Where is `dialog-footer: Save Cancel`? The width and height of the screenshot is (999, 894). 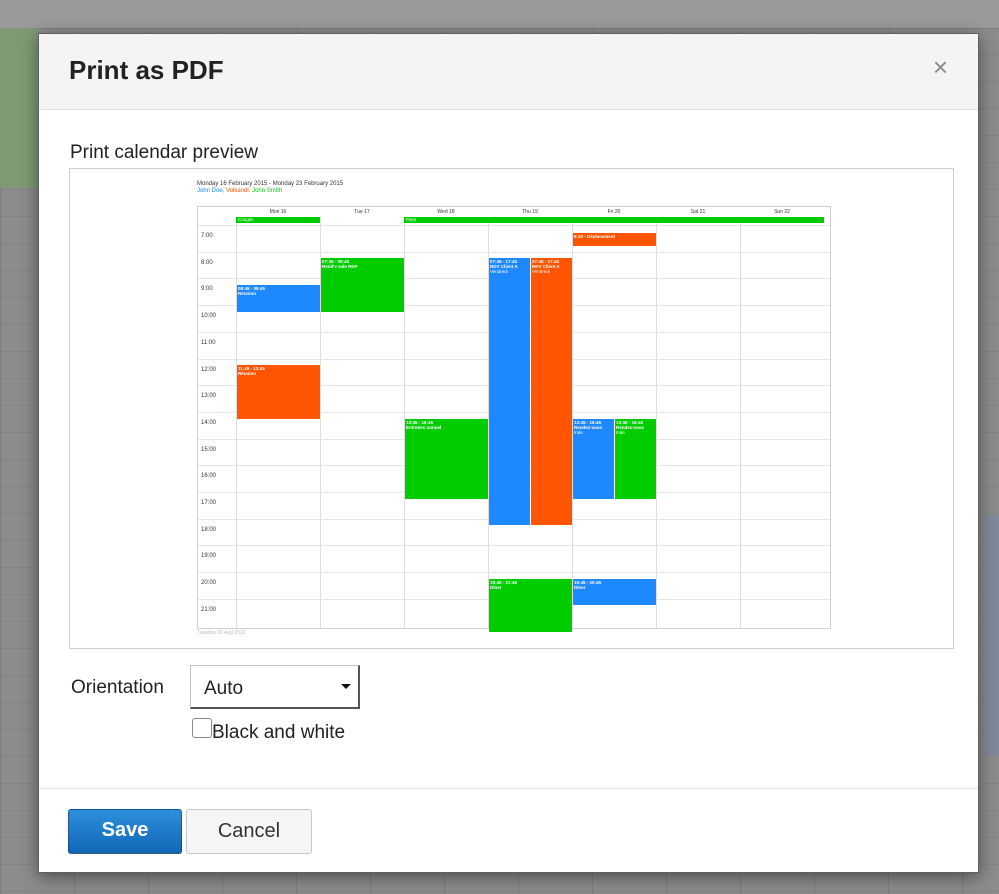
dialog-footer: Save Cancel is located at coordinates (508, 830).